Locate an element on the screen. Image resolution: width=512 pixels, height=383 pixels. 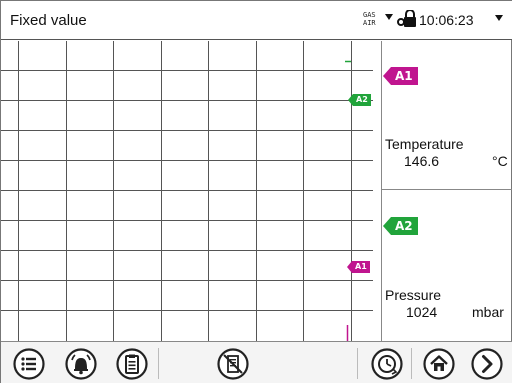
lock-key-icon is located at coordinates (407, 18).